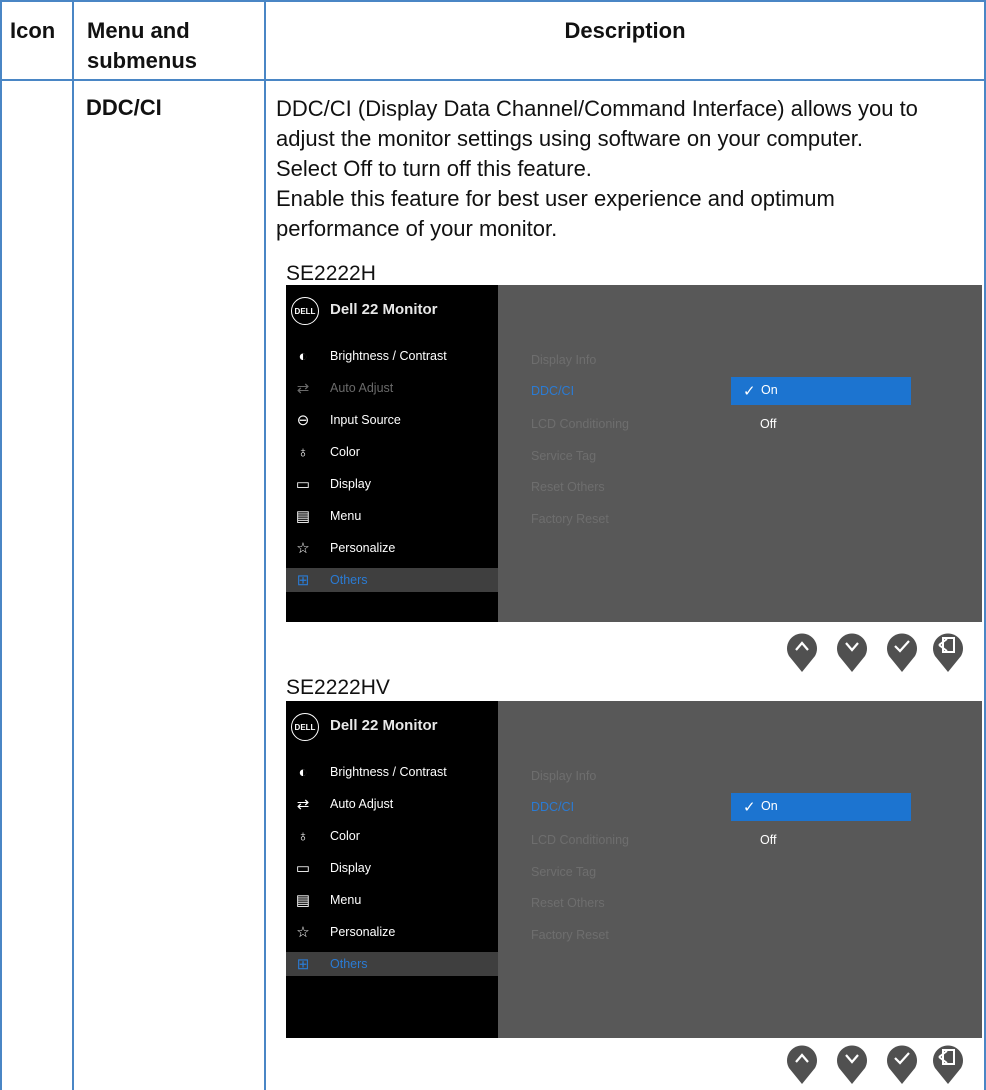 Image resolution: width=986 pixels, height=1090 pixels. I want to click on header-description: Description, so click(625, 30).